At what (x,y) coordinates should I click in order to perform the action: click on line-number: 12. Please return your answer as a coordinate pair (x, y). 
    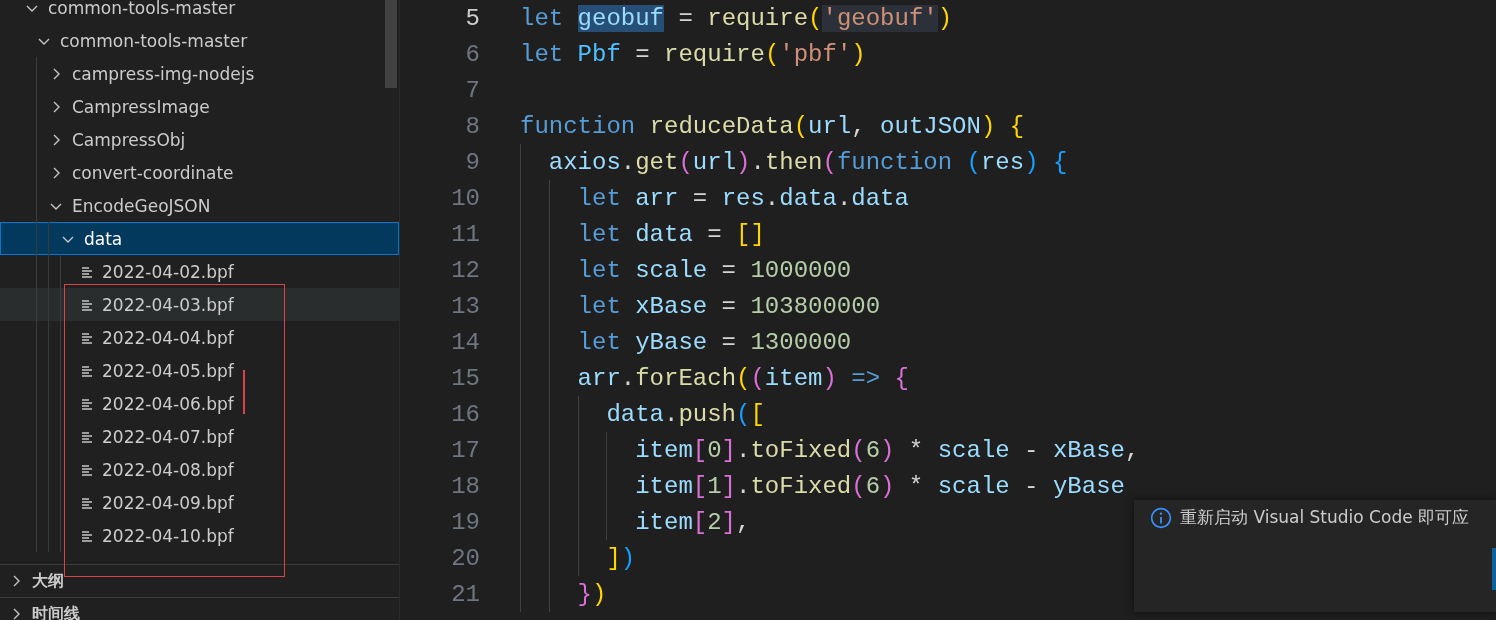
    Looking at the image, I should click on (465, 270).